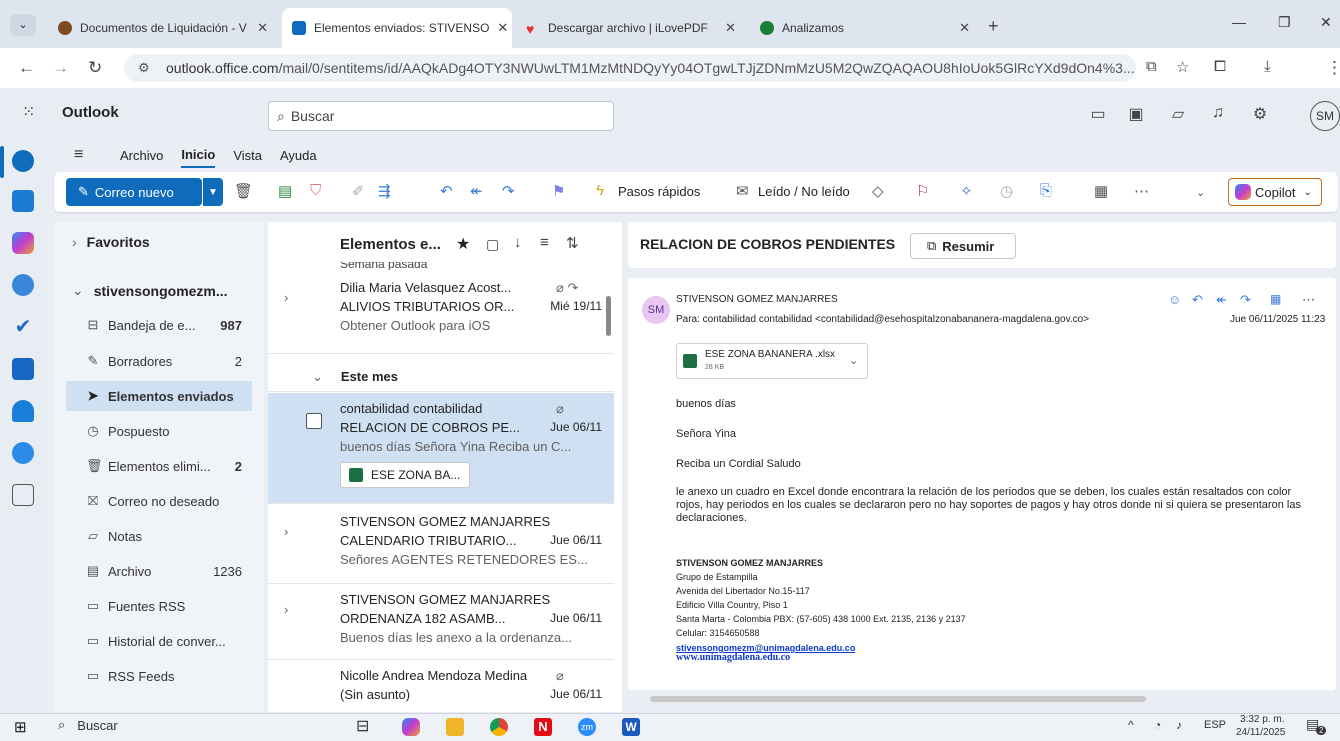 This screenshot has height=741, width=1340. I want to click on browser-tab-2: Elementos enviados: STIVENSO ✕, so click(397, 28).